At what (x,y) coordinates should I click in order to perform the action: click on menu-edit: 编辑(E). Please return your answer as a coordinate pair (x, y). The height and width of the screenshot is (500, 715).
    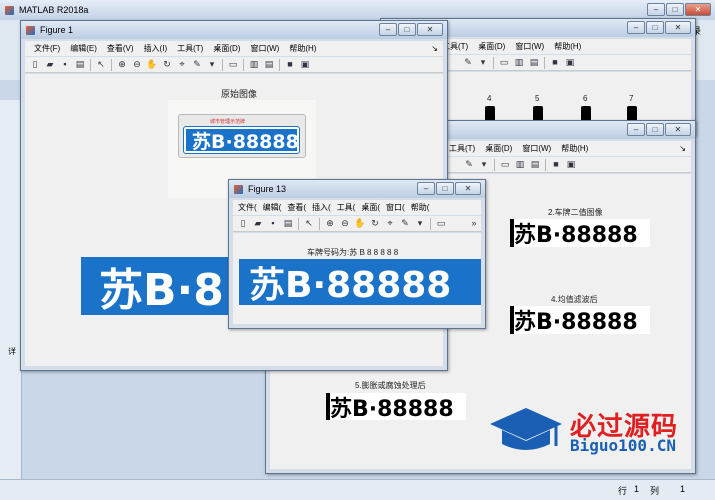
    Looking at the image, I should click on (83, 48).